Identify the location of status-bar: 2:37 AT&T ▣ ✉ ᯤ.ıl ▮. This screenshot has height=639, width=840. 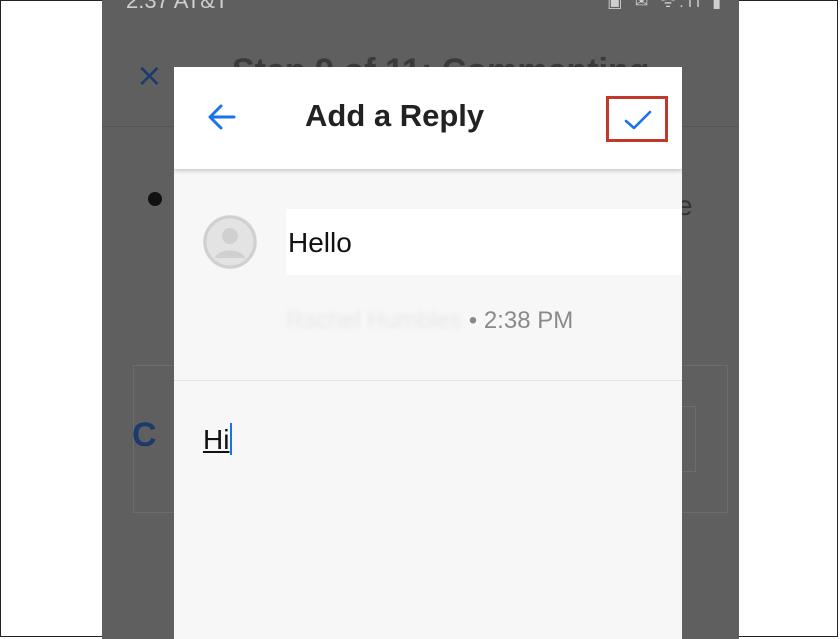
(420, 7).